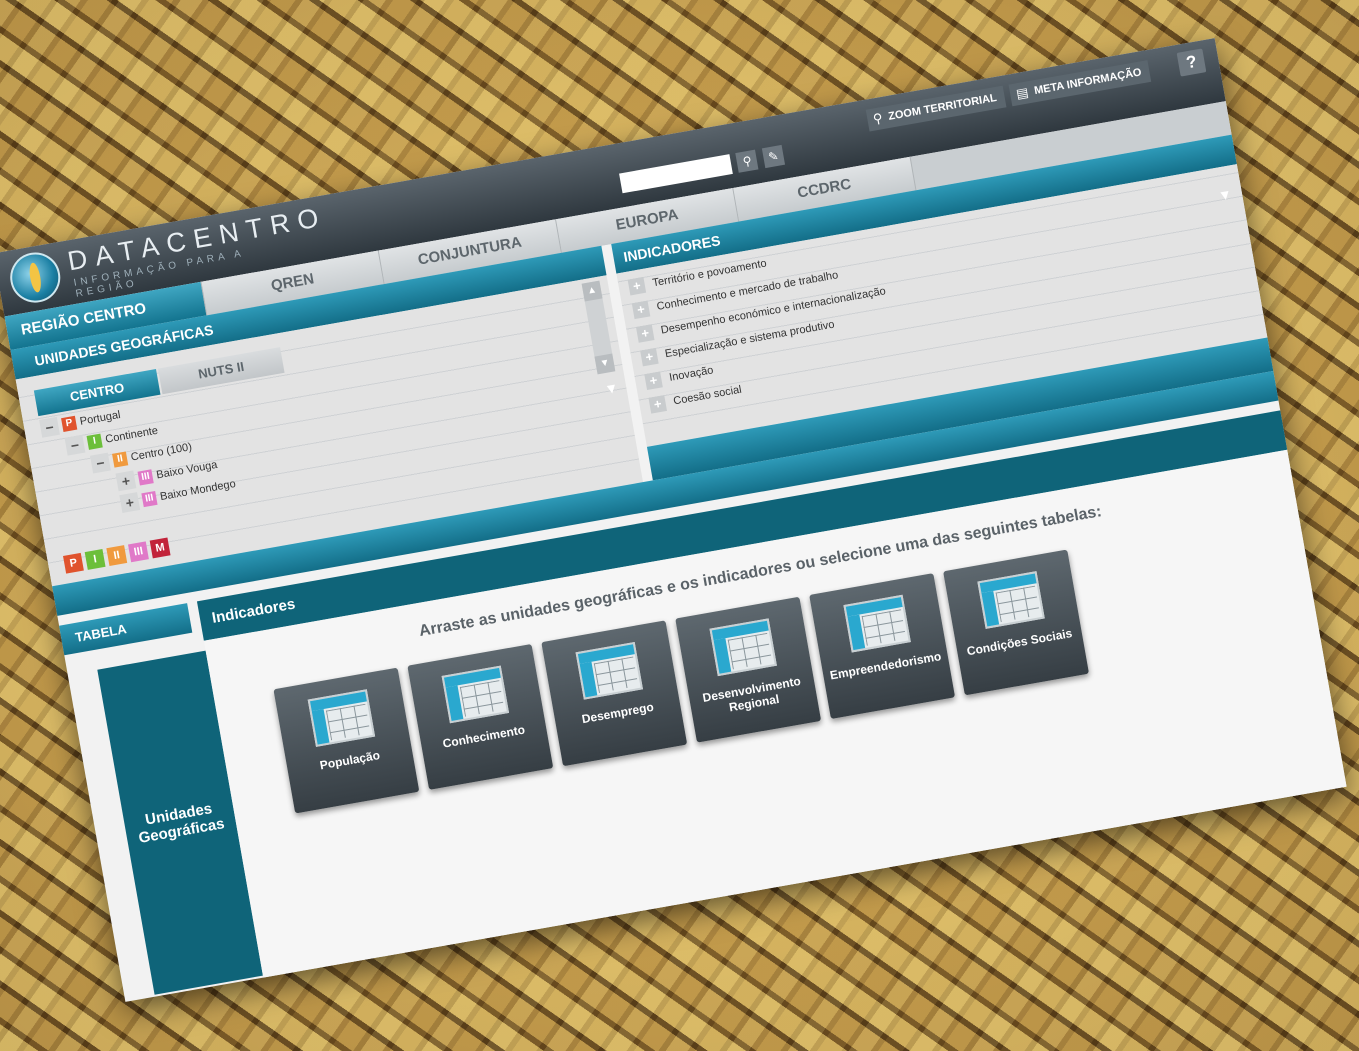 This screenshot has height=1051, width=1359. What do you see at coordinates (942, 107) in the screenshot?
I see `zoom-territorial-label: ZOOM TERRITORIAL` at bounding box center [942, 107].